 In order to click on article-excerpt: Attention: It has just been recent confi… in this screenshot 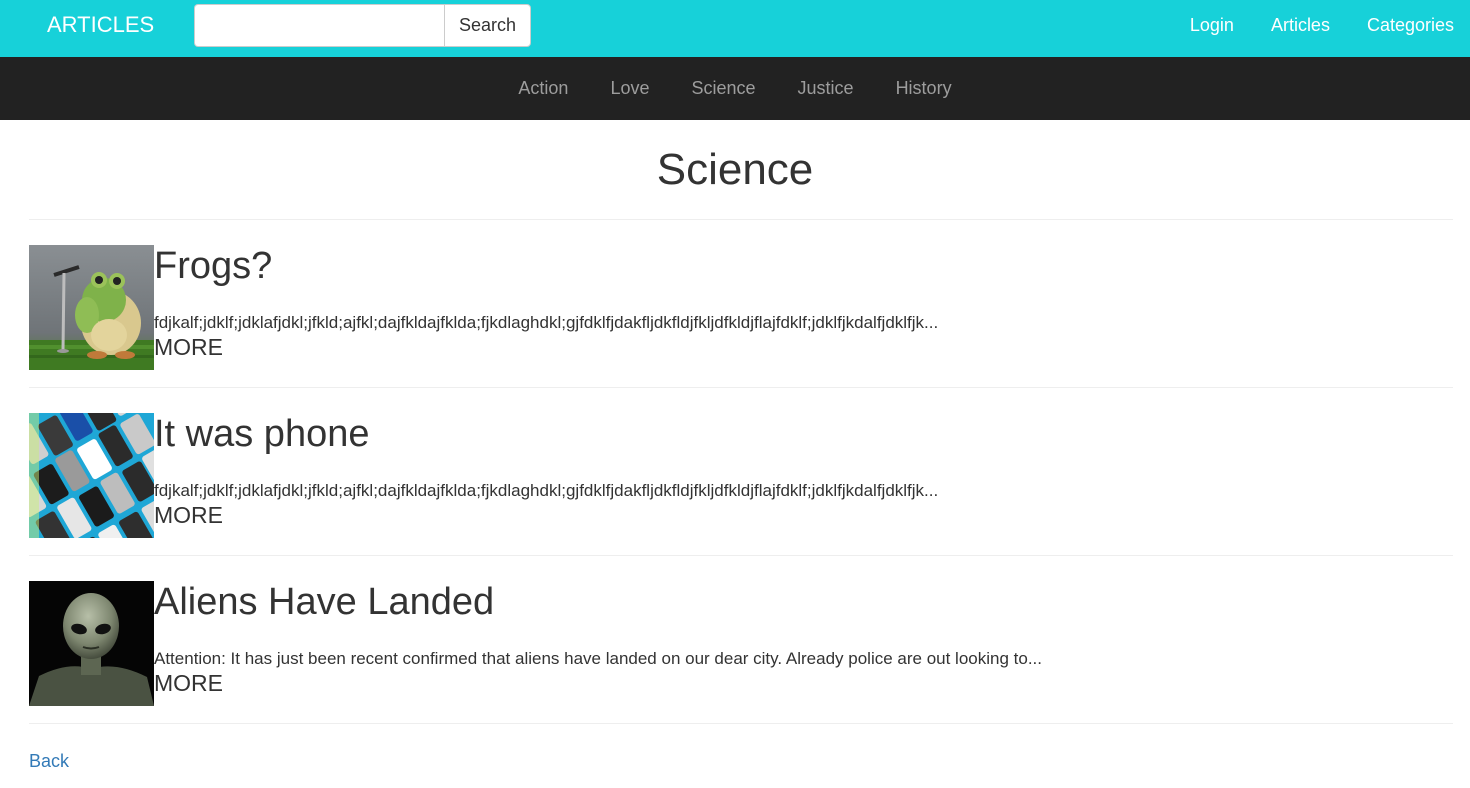, I will do `click(598, 658)`.